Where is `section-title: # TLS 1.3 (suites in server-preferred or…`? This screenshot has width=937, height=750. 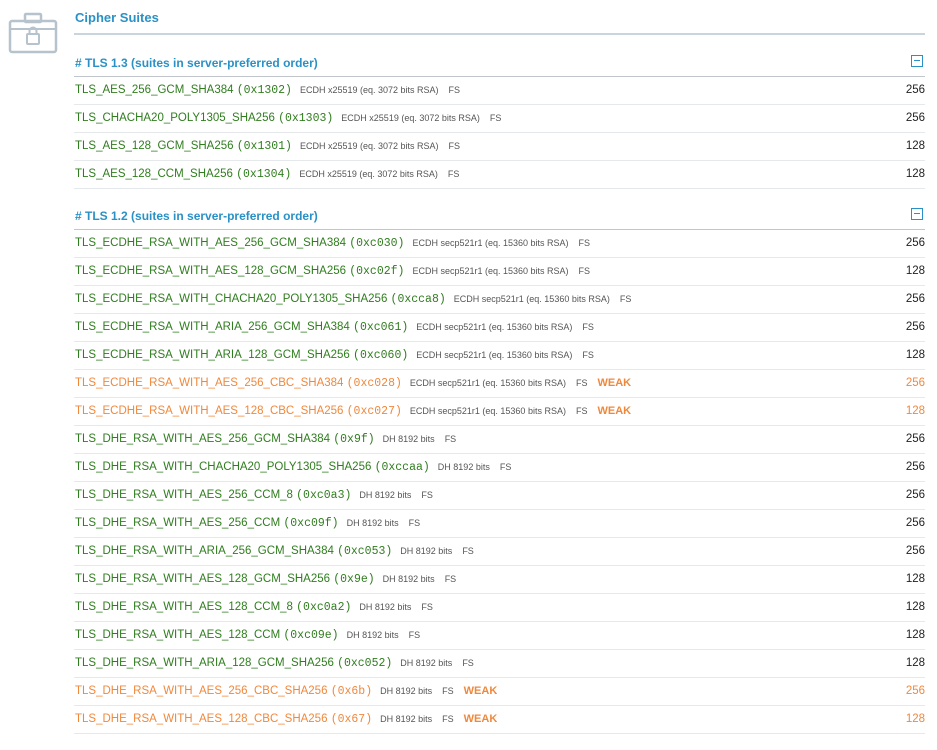
section-title: # TLS 1.3 (suites in server-preferred or… is located at coordinates (196, 63).